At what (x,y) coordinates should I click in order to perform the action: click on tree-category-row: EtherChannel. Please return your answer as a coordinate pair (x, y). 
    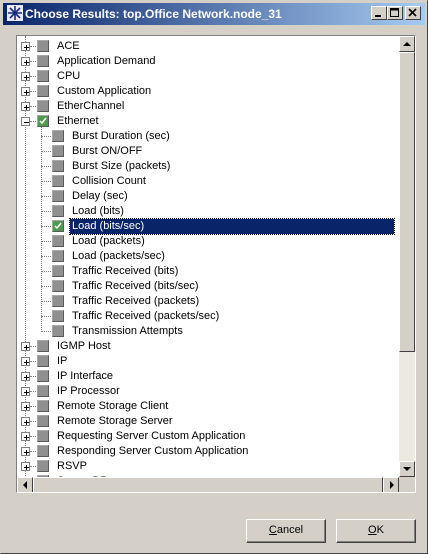
    Looking at the image, I should click on (207, 106).